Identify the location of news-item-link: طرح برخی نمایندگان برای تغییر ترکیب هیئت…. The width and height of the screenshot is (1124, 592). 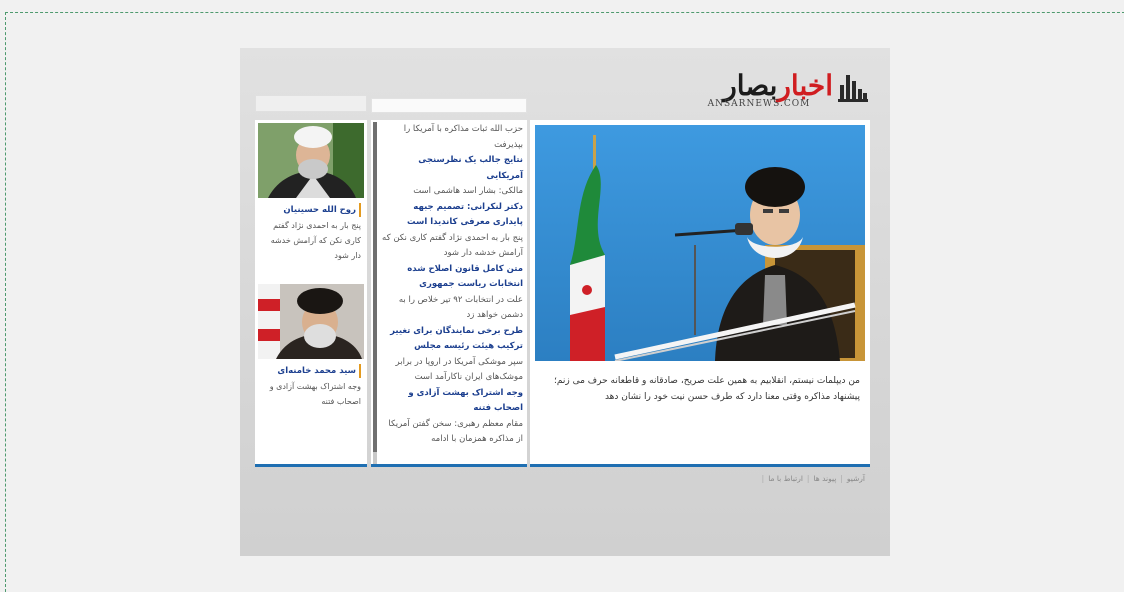
(452, 339).